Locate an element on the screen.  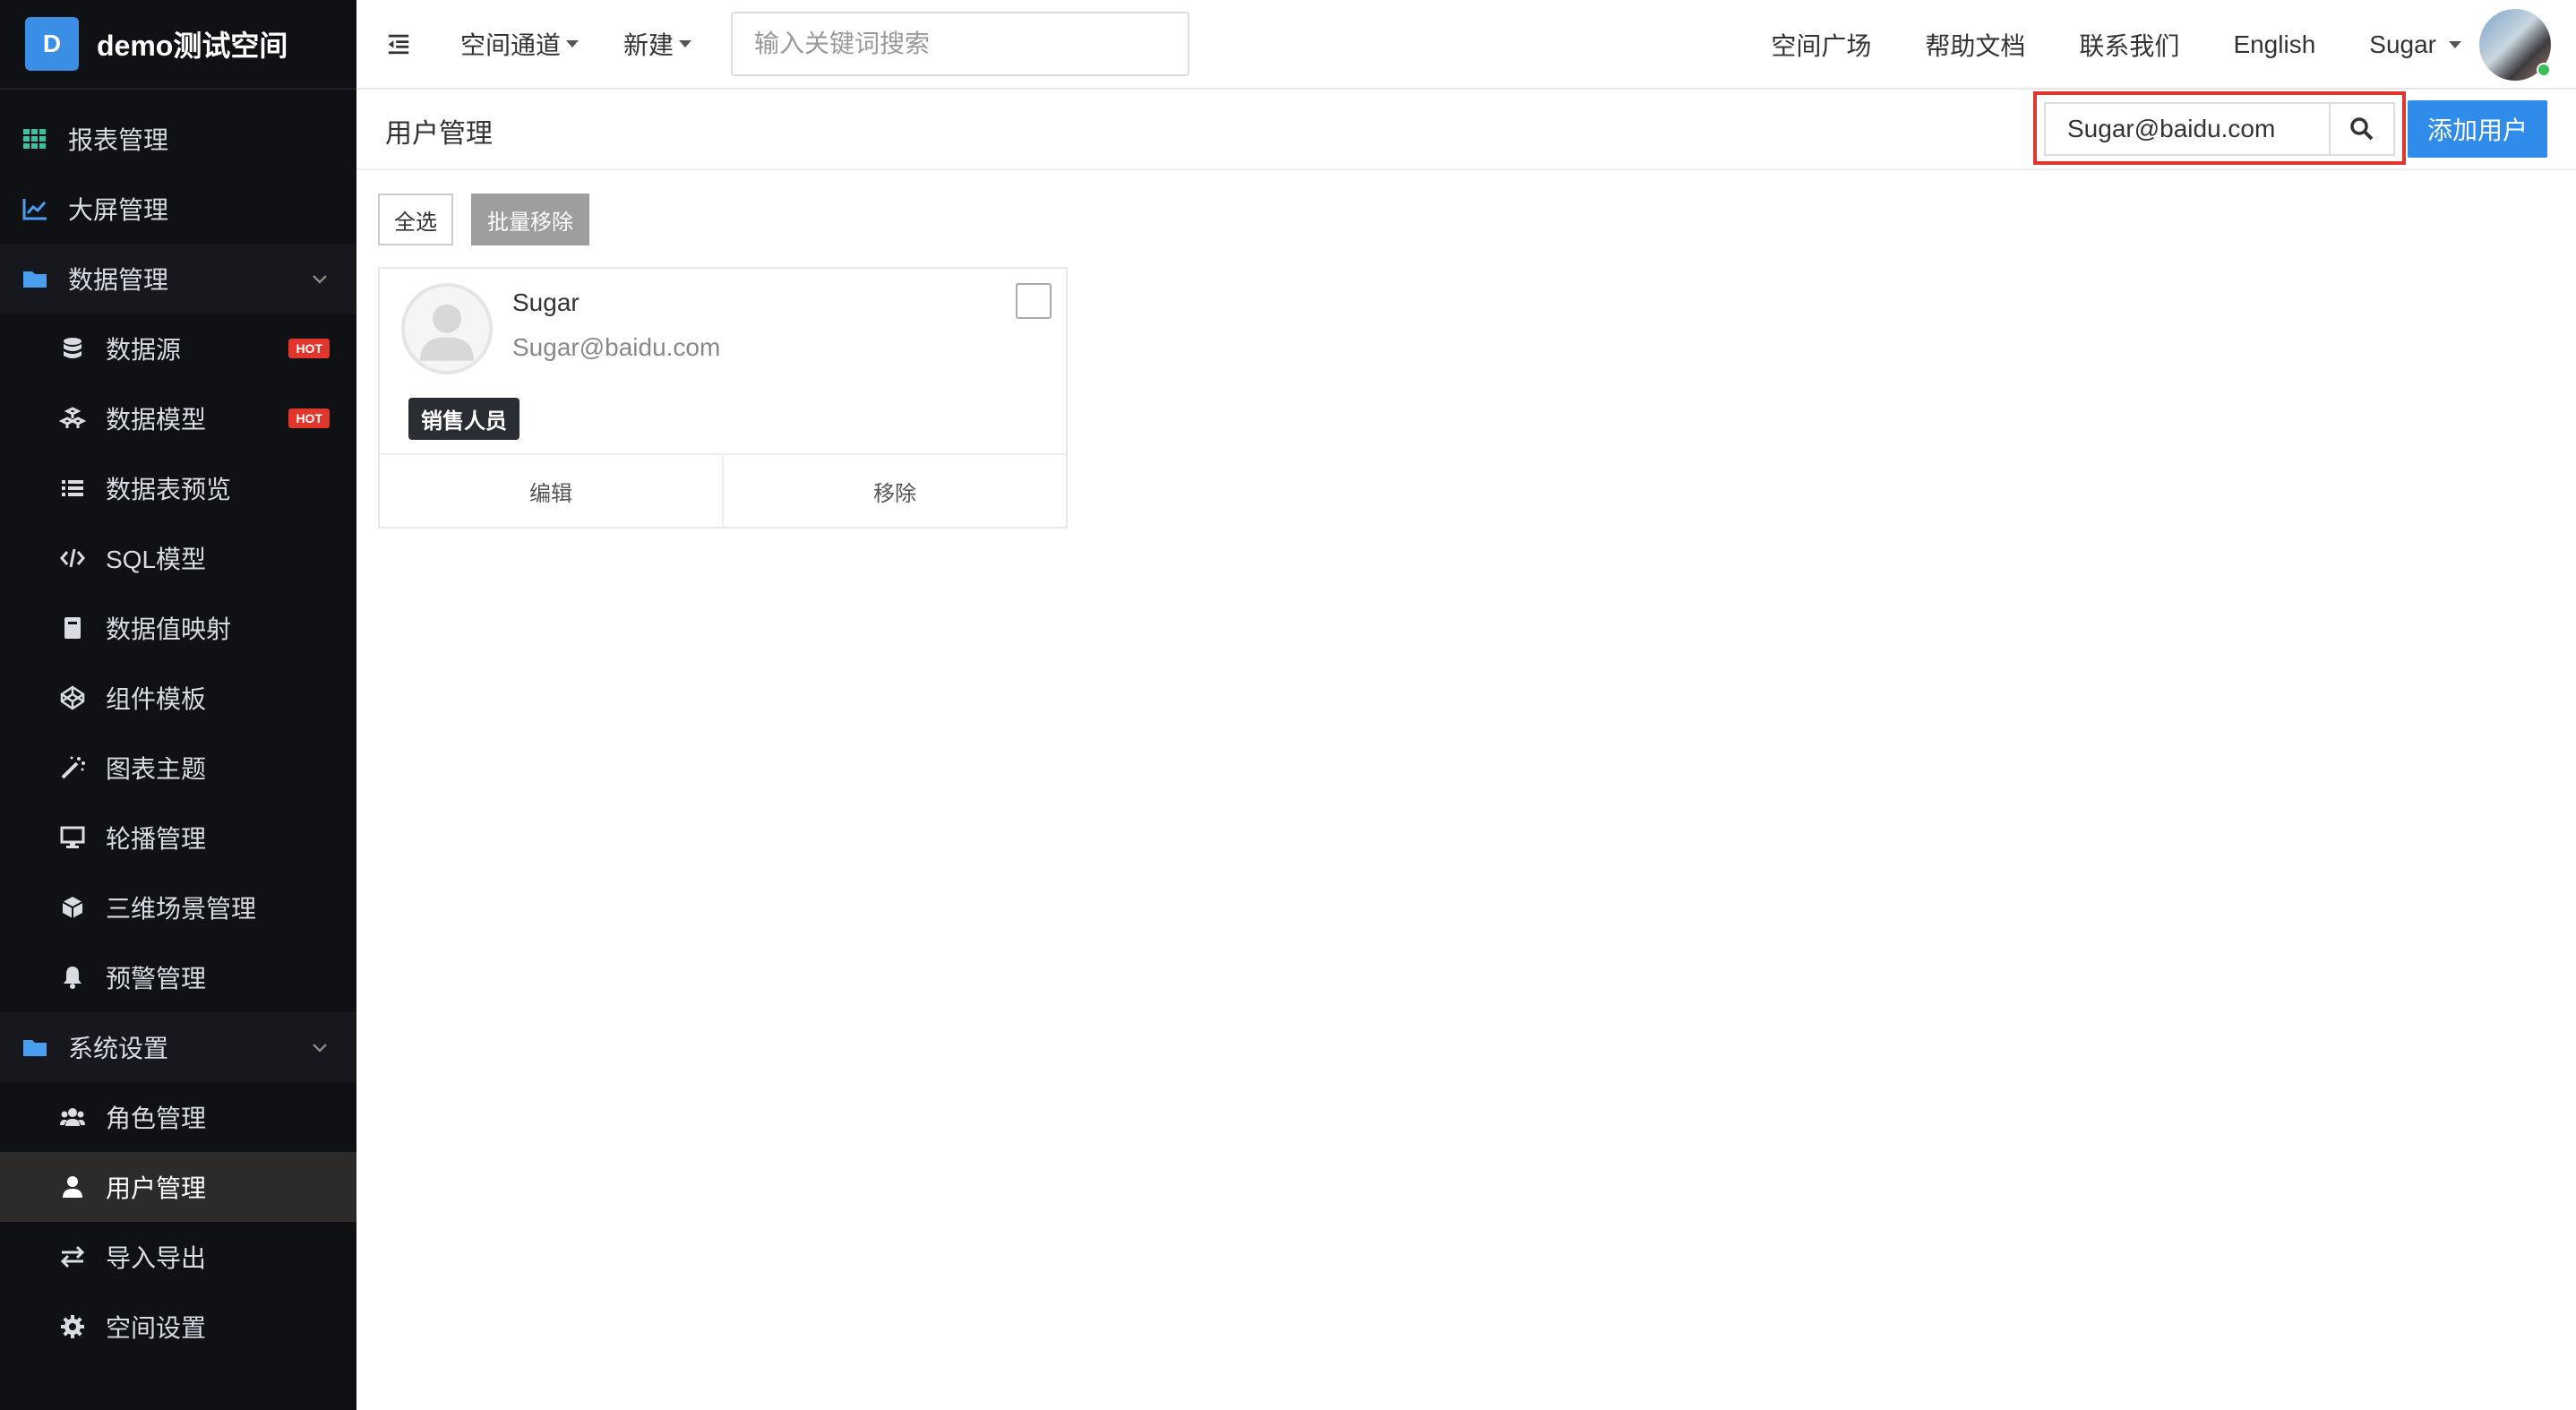
sidebar-item-import-export: 导入导出 is located at coordinates (178, 1257).